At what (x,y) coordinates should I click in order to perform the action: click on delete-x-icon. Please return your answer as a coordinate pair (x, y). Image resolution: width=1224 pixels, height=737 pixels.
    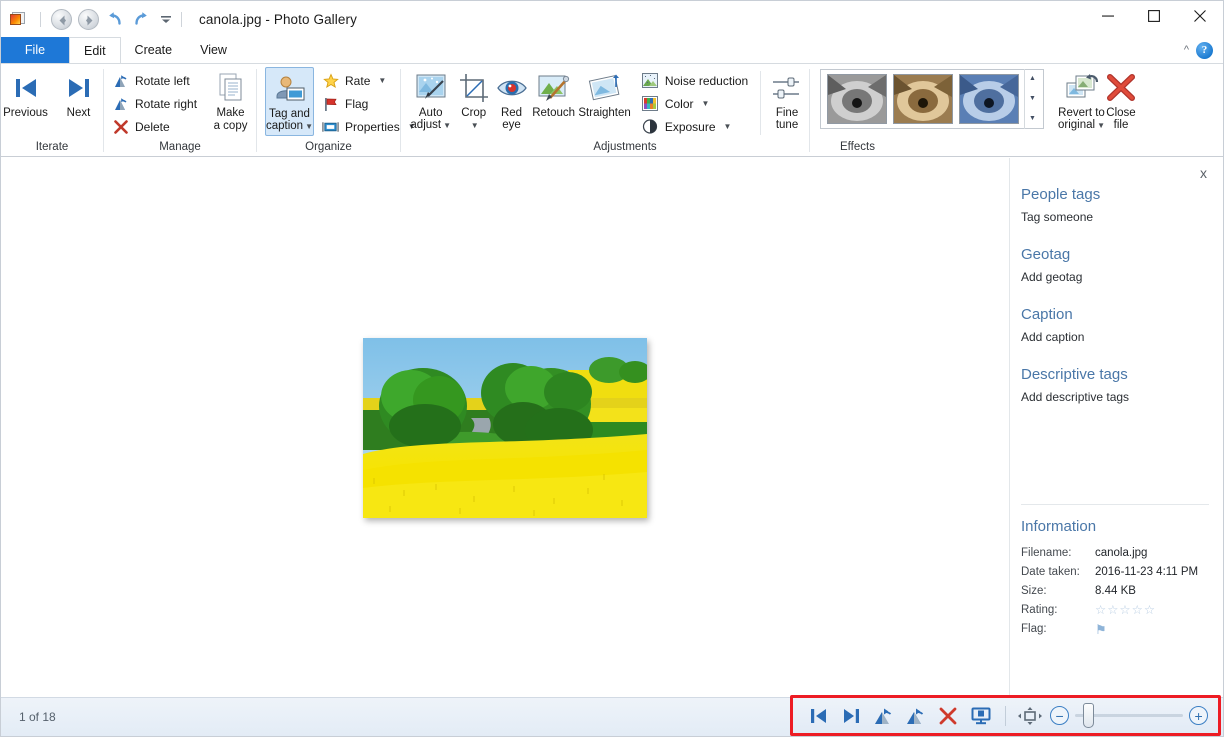
    Looking at the image, I should click on (120, 126).